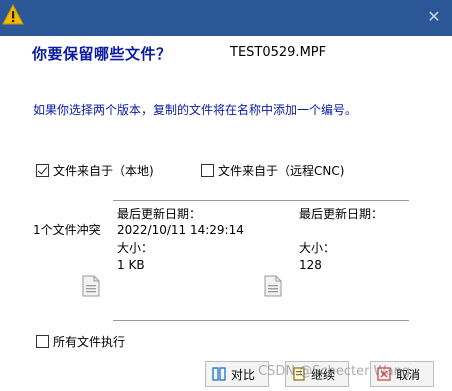  What do you see at coordinates (89, 342) in the screenshot?
I see `apply-all-label: 所有文件执行` at bounding box center [89, 342].